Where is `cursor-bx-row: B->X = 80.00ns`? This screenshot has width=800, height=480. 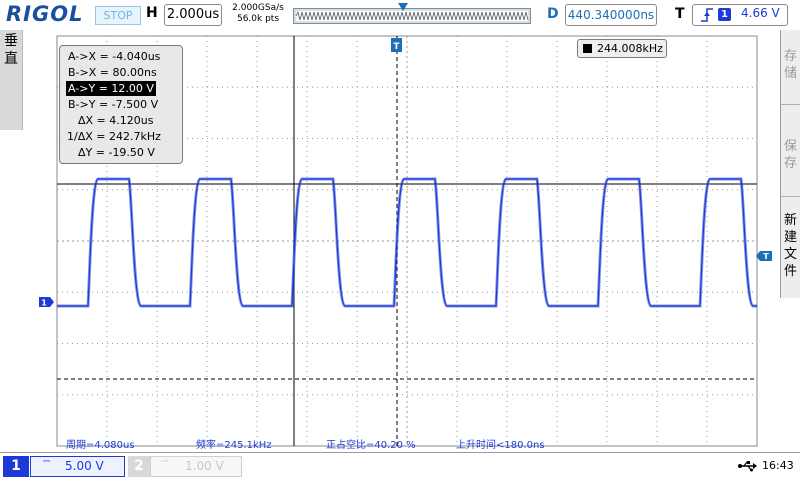
cursor-bx-row: B->X = 80.00ns is located at coordinates (112, 72).